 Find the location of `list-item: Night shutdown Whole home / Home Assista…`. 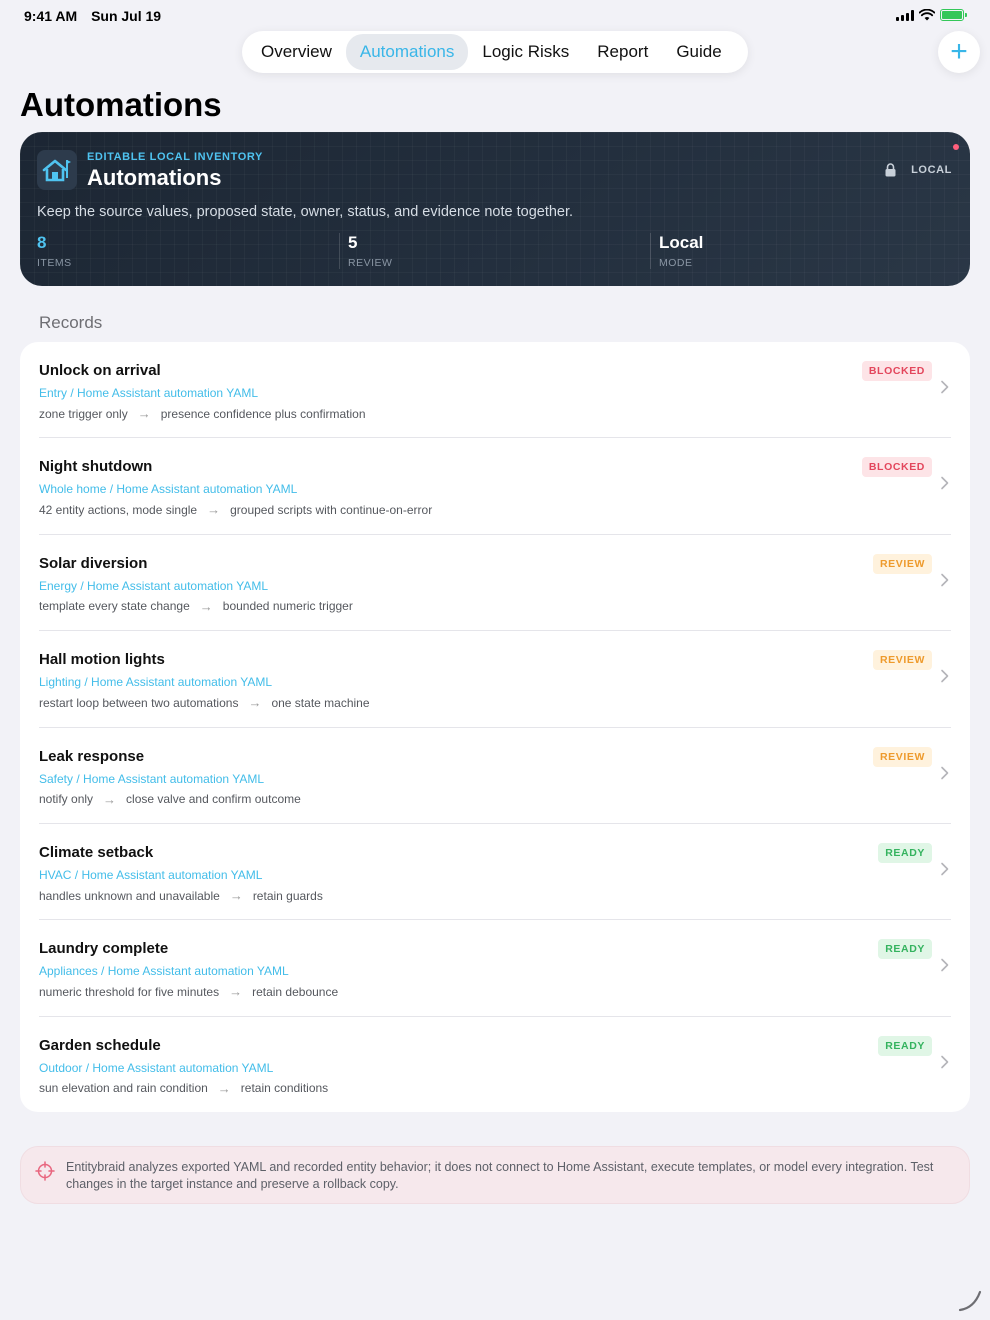

list-item: Night shutdown Whole home / Home Assista… is located at coordinates (495, 486).